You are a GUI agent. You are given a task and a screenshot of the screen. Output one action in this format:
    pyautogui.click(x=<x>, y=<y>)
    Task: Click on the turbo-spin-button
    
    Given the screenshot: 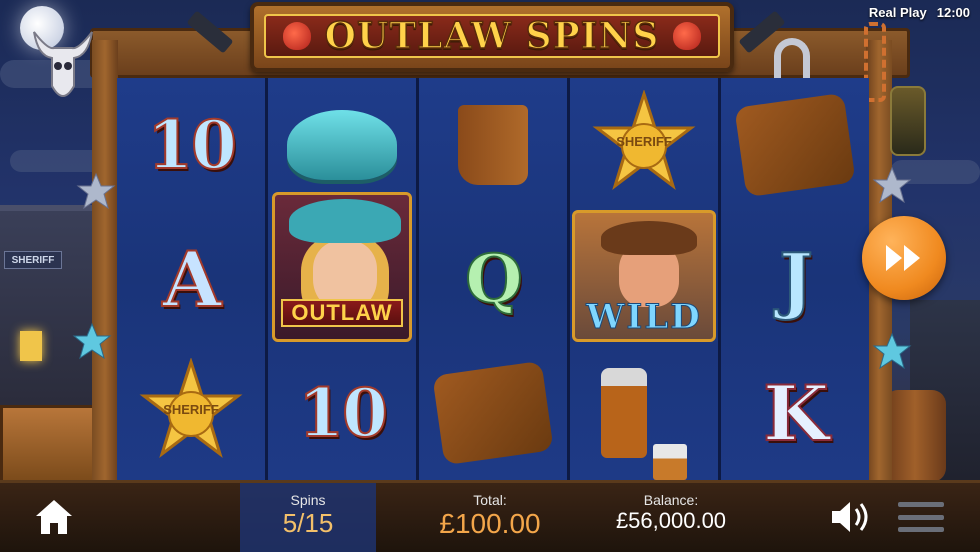 What is the action you would take?
    pyautogui.click(x=904, y=258)
    